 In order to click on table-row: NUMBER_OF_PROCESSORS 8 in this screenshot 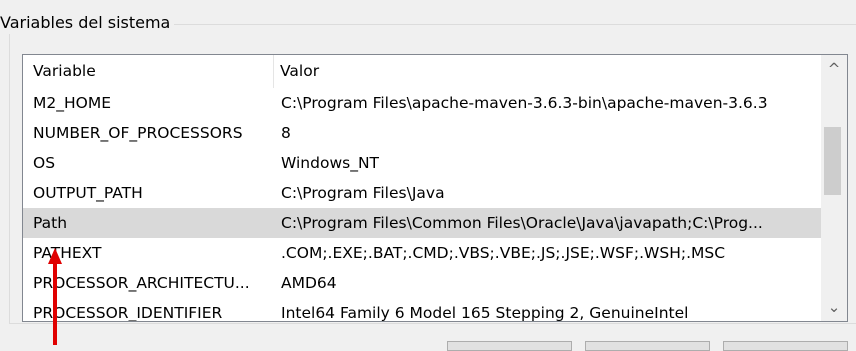, I will do `click(422, 133)`.